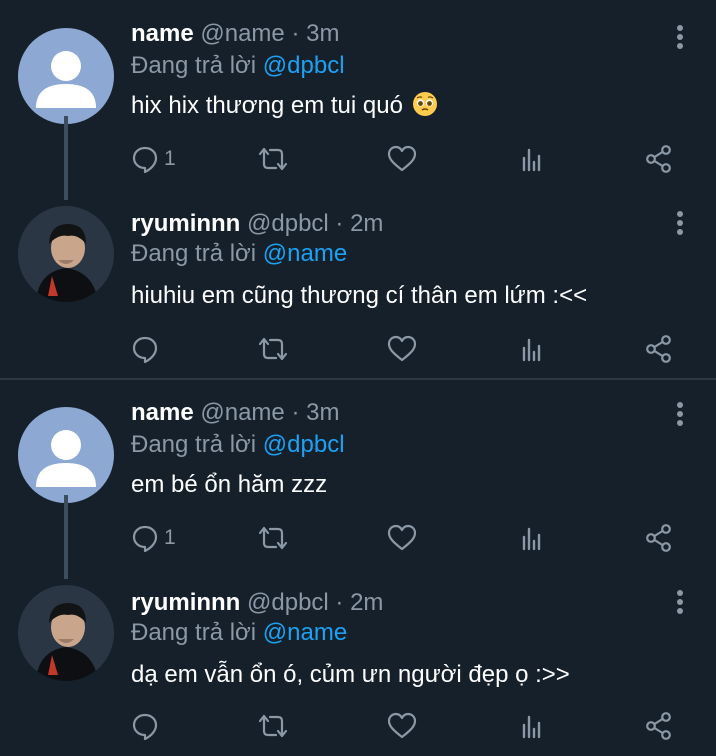 The image size is (716, 756). I want to click on tweet-text: dạ em vẫn ổn ó, củm ưn người đẹp ọ :>>, so click(350, 675).